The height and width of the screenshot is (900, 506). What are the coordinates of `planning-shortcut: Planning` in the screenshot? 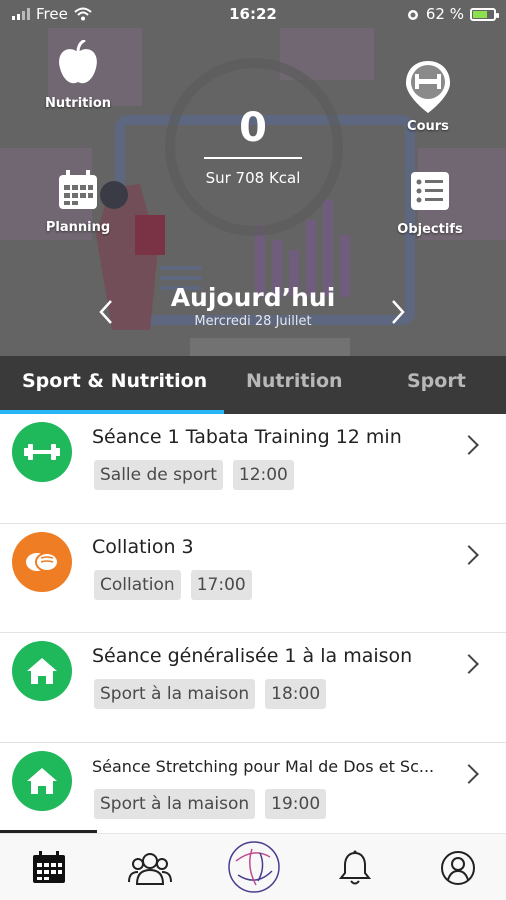 It's located at (78, 202).